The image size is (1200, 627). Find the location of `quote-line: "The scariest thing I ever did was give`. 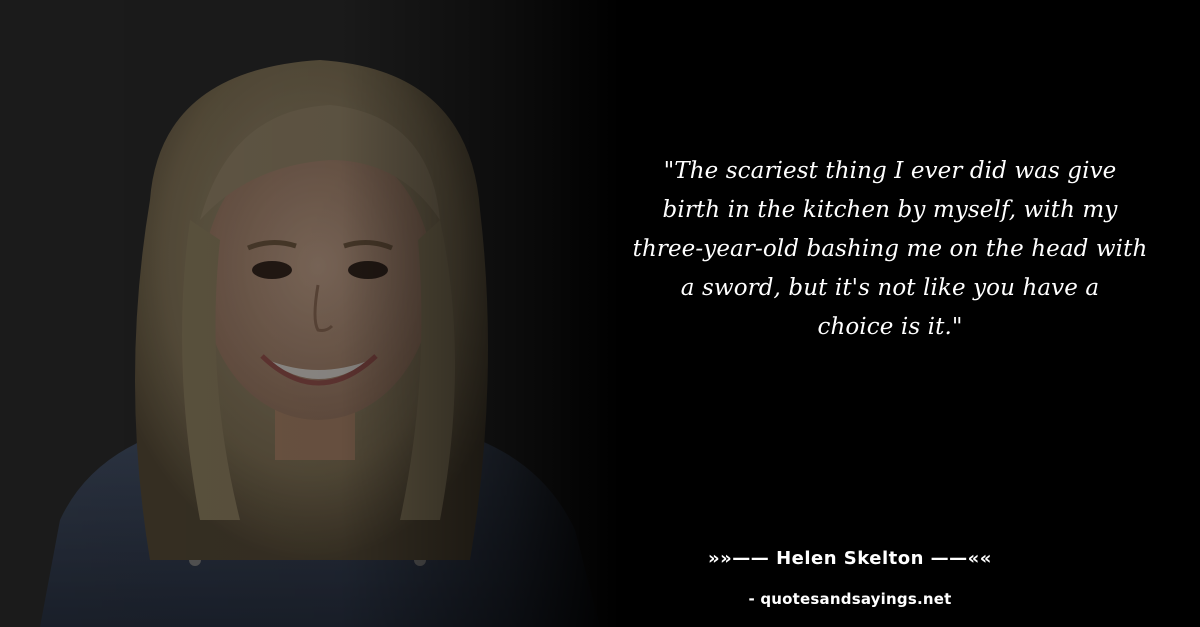

quote-line: "The scariest thing I ever did was give is located at coordinates (890, 171).